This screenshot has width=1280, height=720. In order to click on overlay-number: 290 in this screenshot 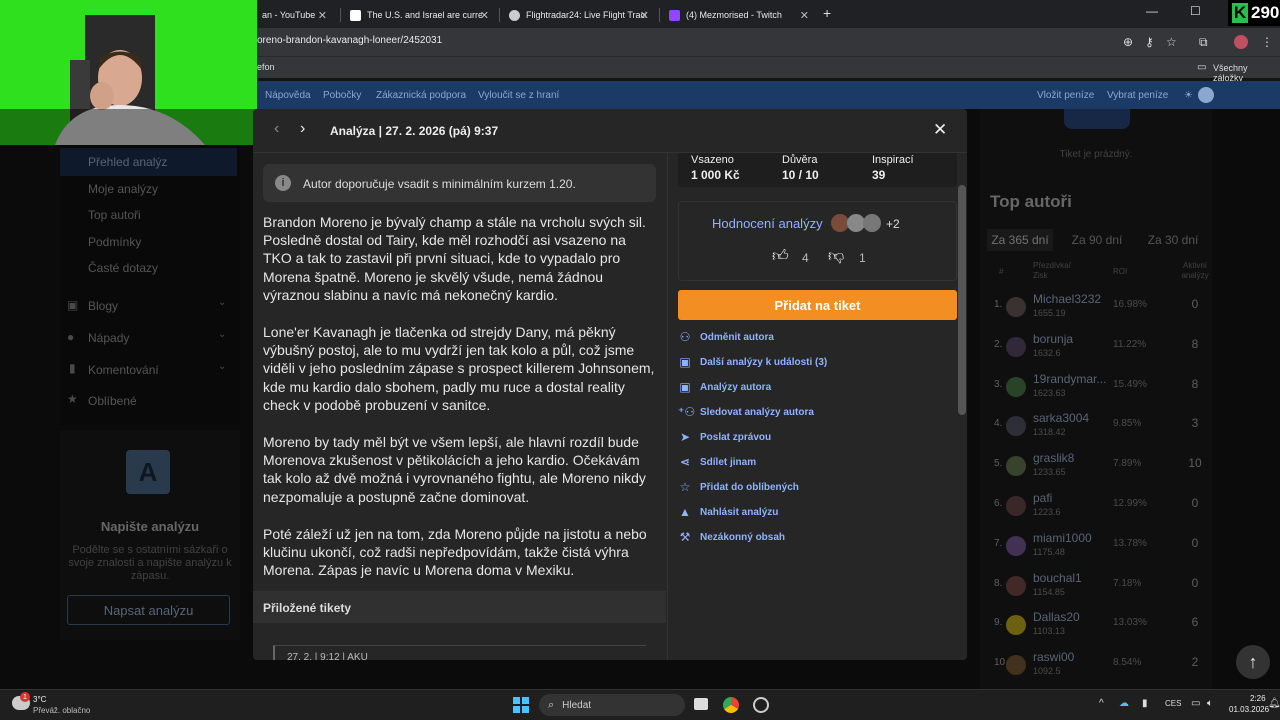, I will do `click(1265, 12)`.